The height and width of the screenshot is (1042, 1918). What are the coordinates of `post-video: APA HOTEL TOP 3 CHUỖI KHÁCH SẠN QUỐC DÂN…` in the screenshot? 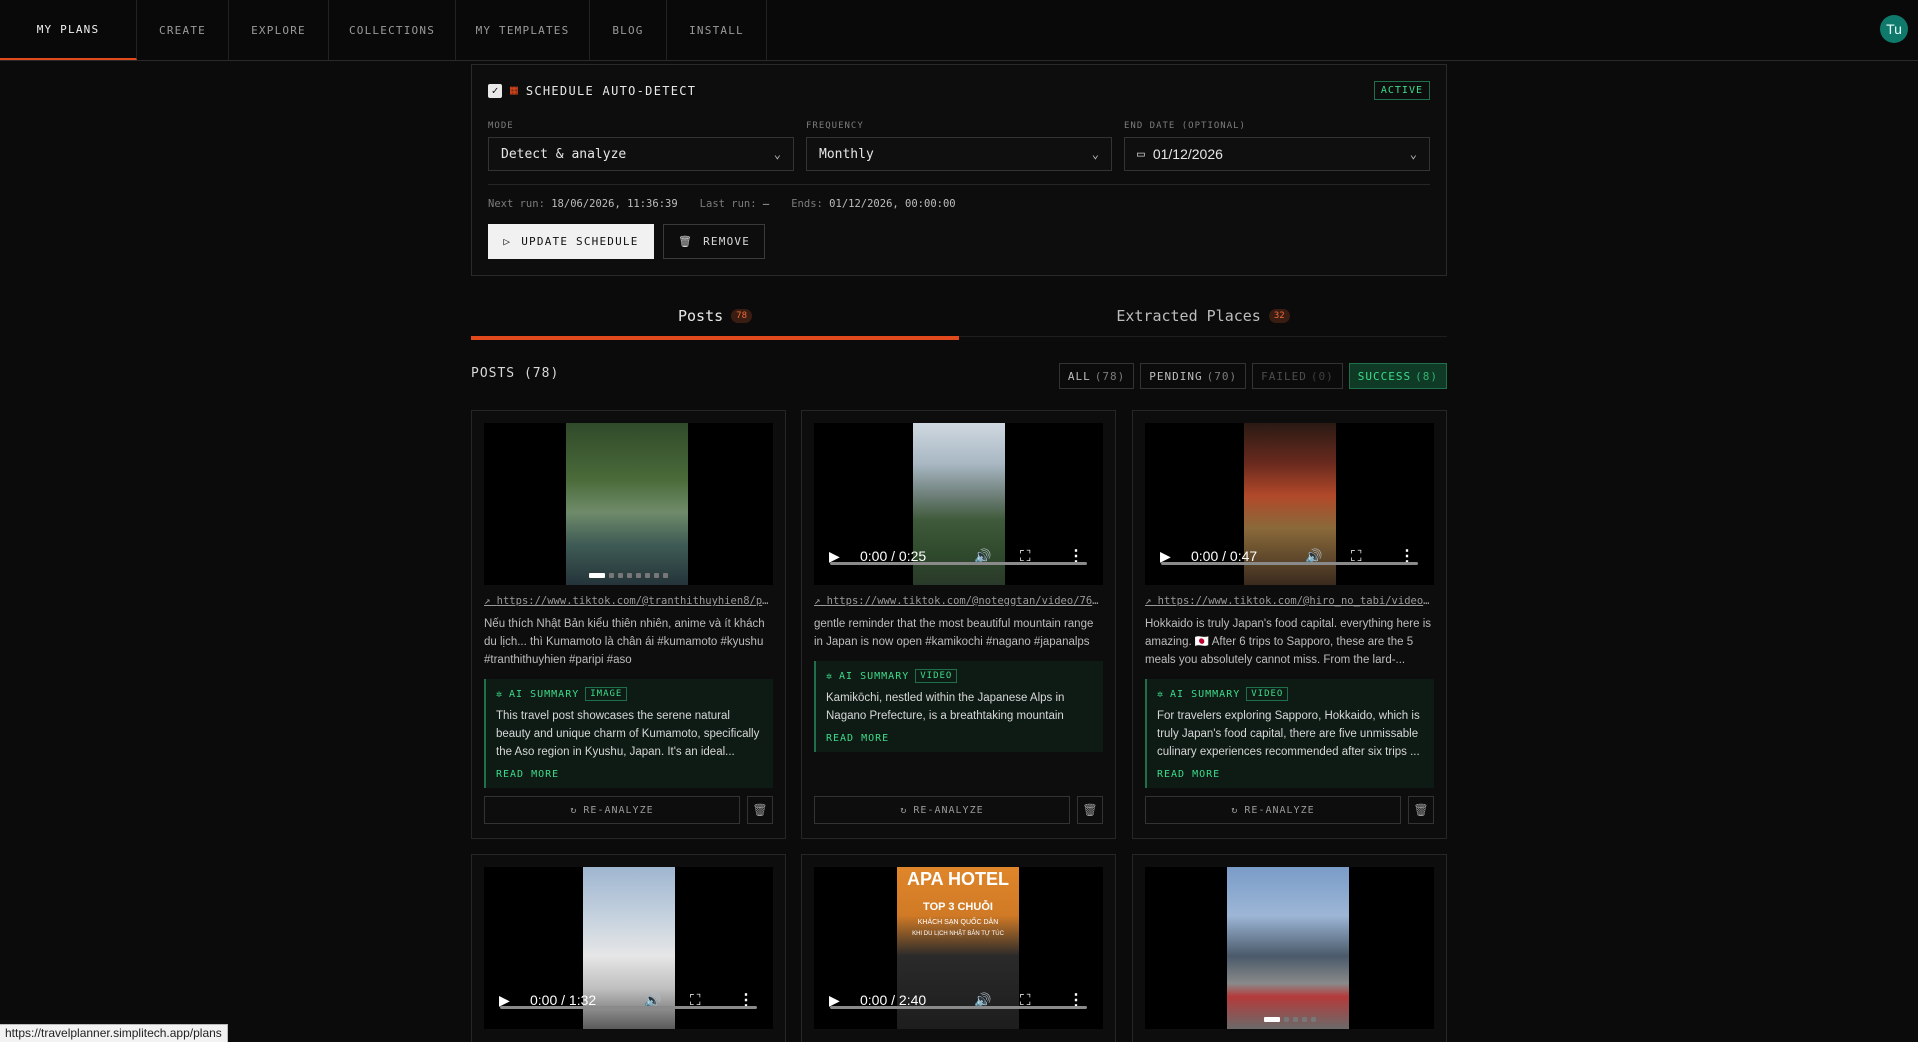 It's located at (958, 948).